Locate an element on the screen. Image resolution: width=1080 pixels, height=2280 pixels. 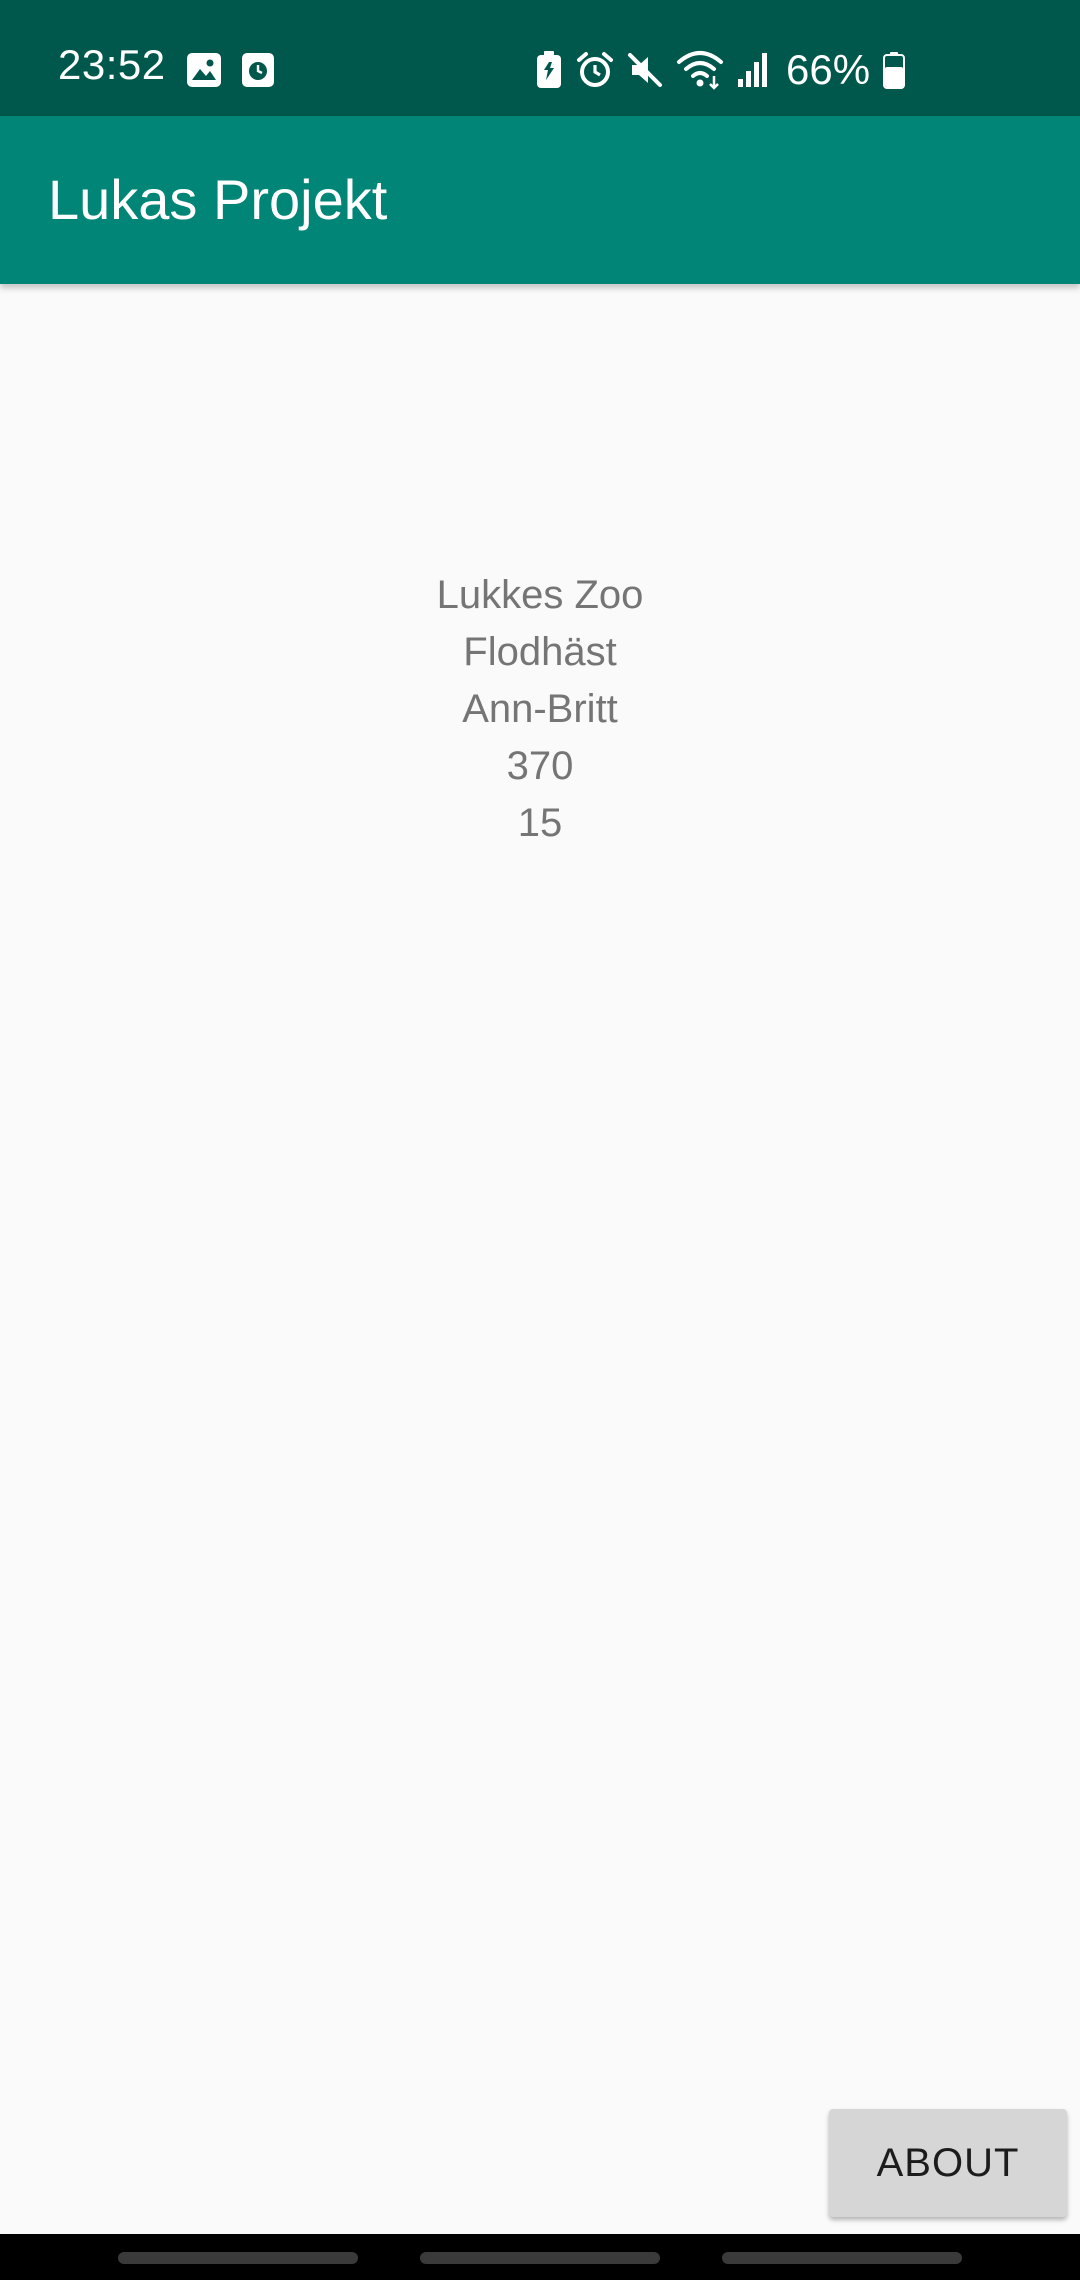
animal-value-1: 370 is located at coordinates (540, 766).